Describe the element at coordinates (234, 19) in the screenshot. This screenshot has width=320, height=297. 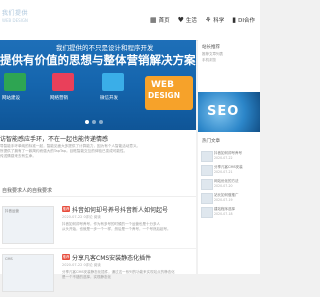
I see `book-icon: ▮` at that location.